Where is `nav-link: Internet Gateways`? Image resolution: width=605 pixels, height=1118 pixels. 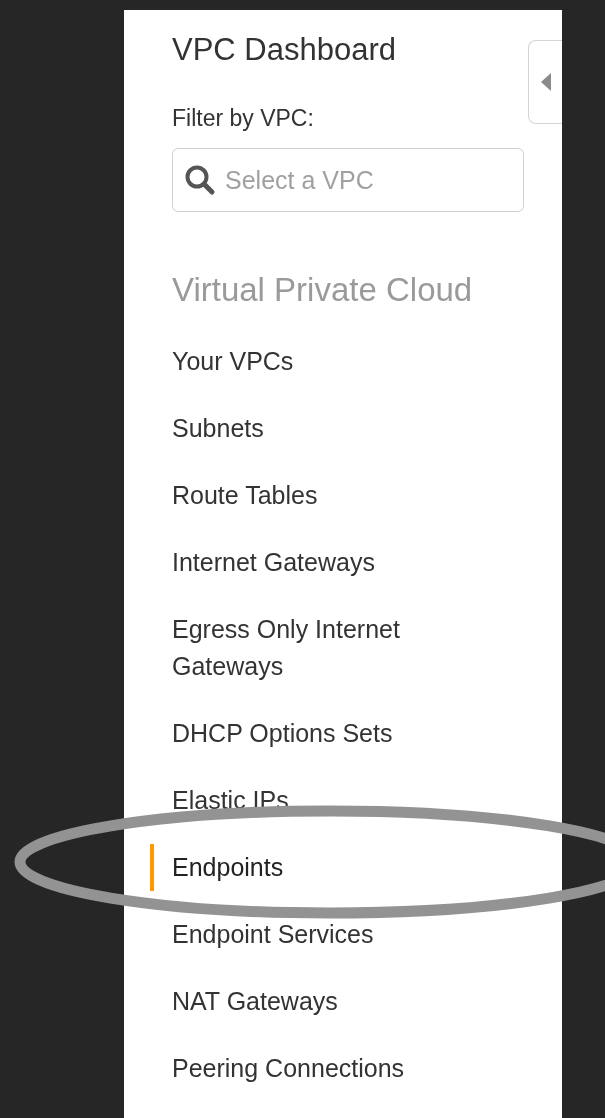 nav-link: Internet Gateways is located at coordinates (315, 562).